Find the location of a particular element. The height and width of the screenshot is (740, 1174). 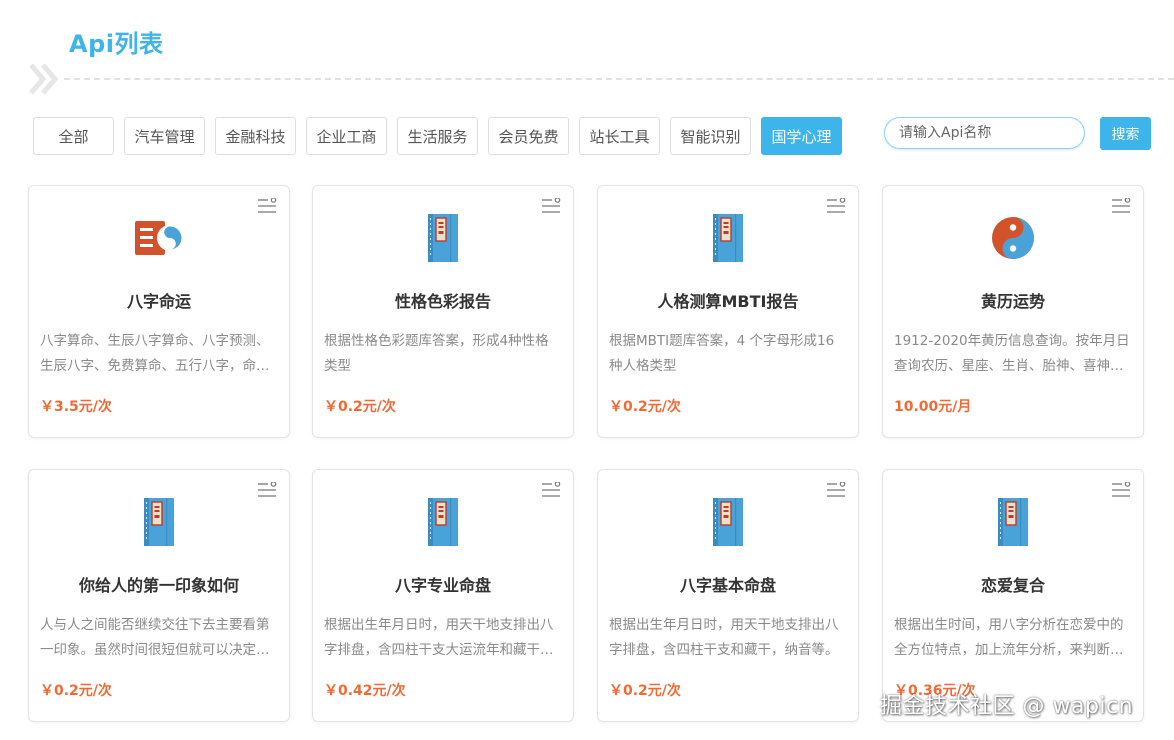

card-price: 10.00元/月 is located at coordinates (933, 407).